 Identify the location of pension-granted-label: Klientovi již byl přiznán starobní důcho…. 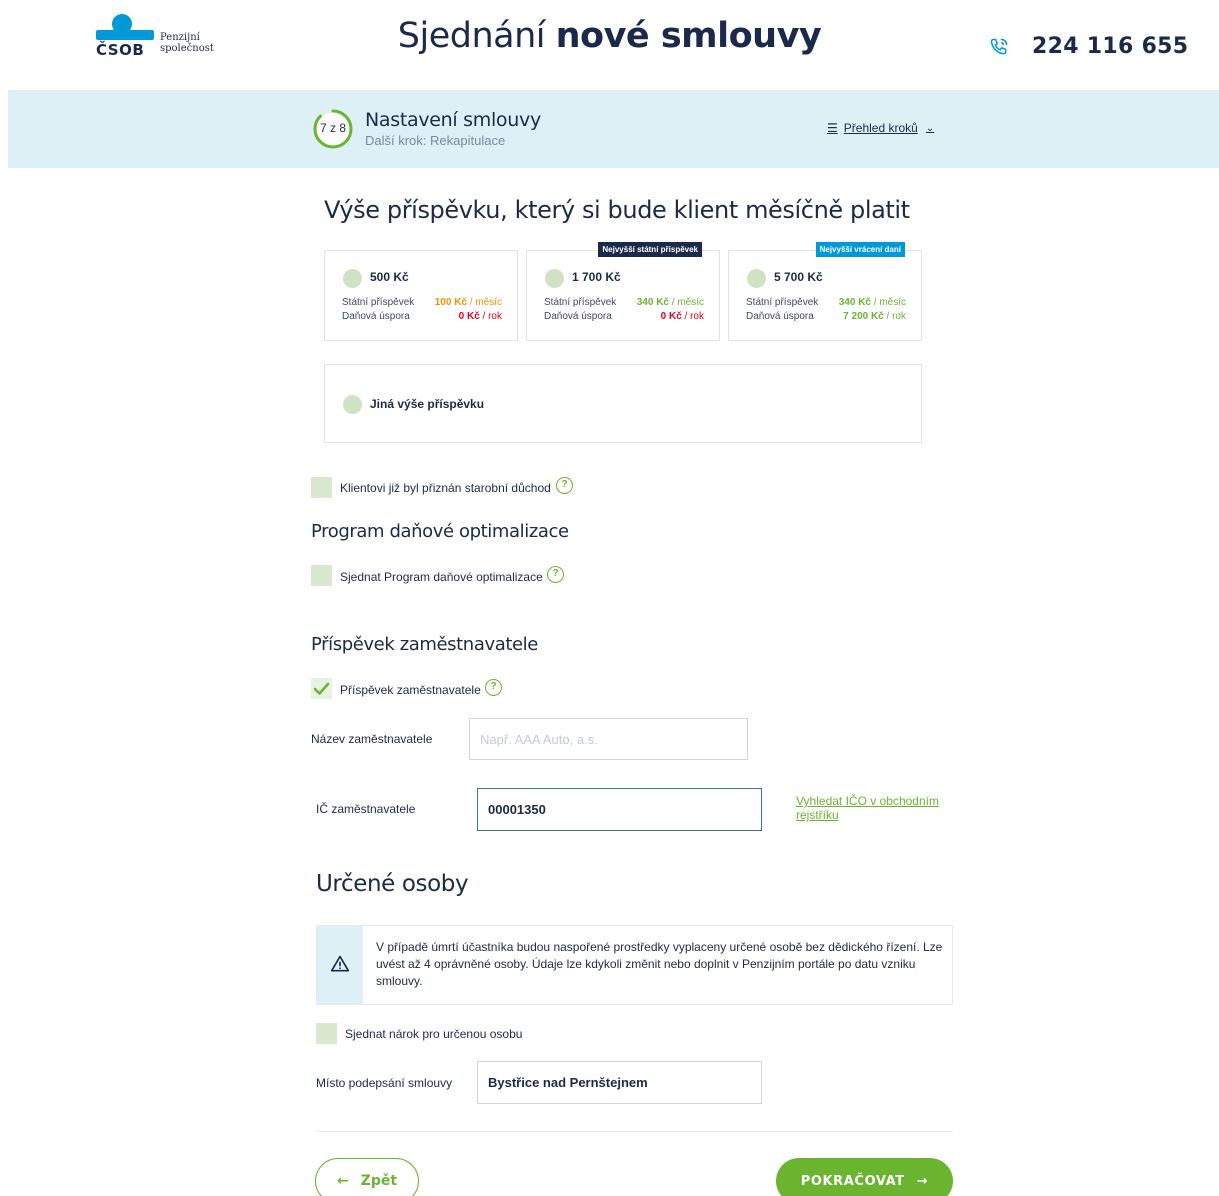
(445, 488).